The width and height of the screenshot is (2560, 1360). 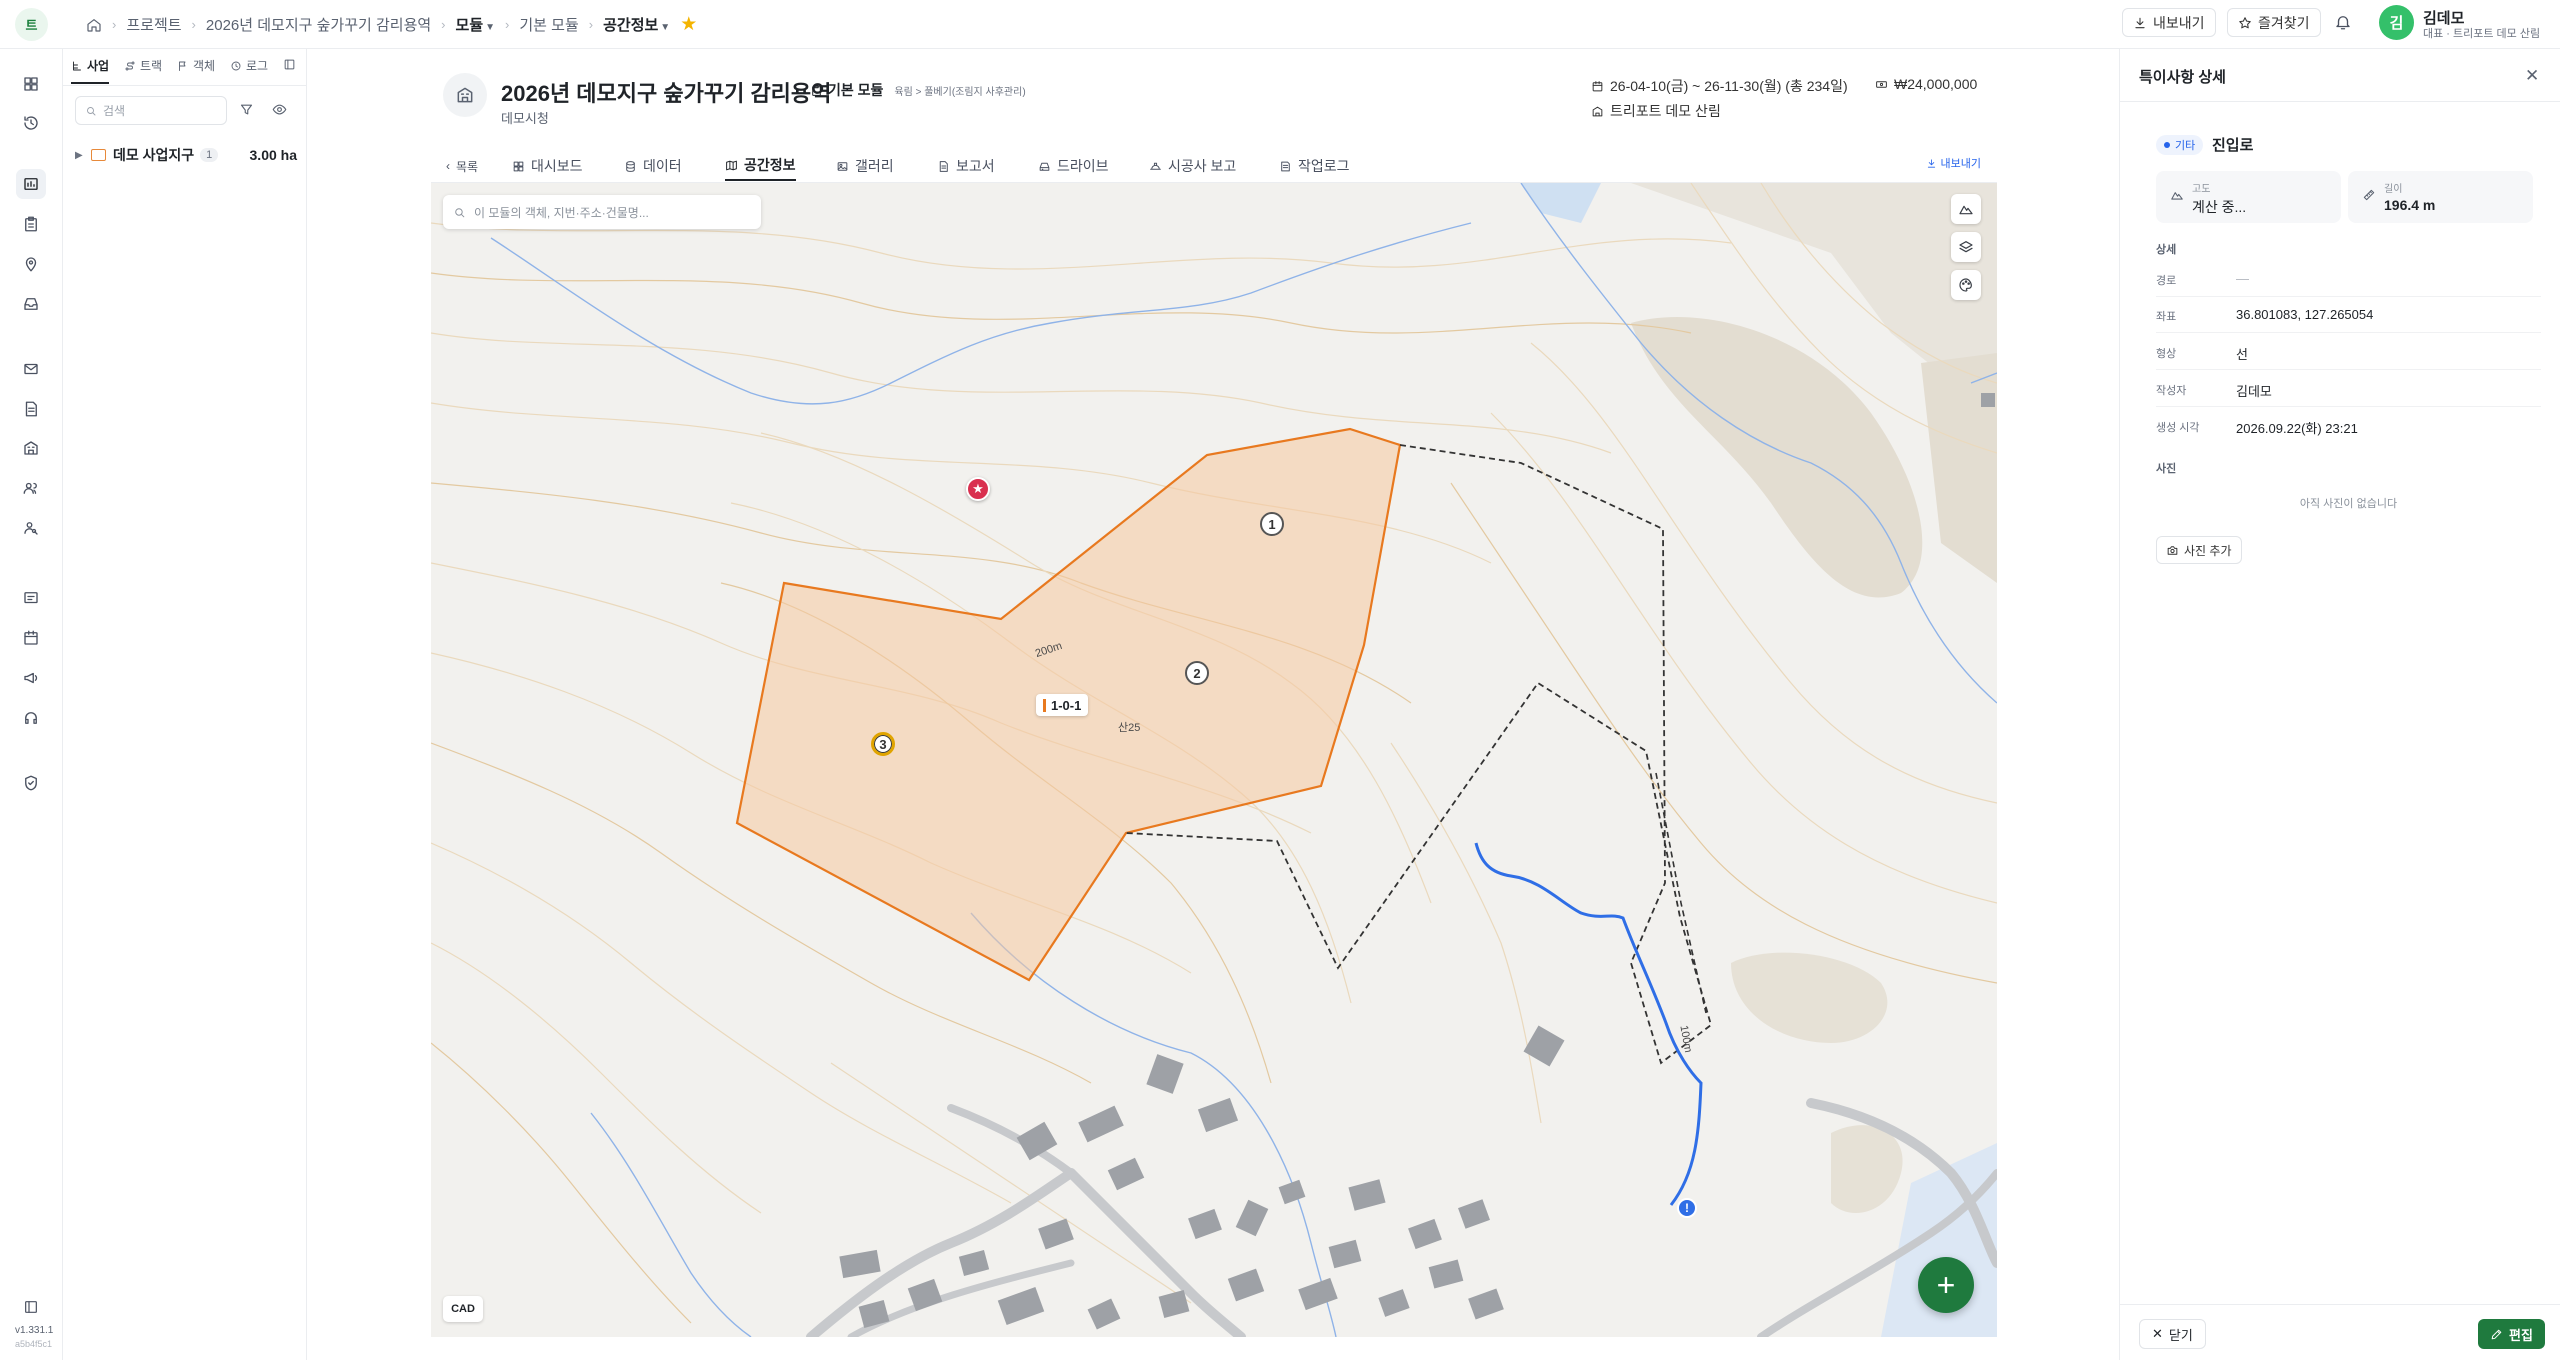 I want to click on section-label-detail: 상세, so click(x=2166, y=250).